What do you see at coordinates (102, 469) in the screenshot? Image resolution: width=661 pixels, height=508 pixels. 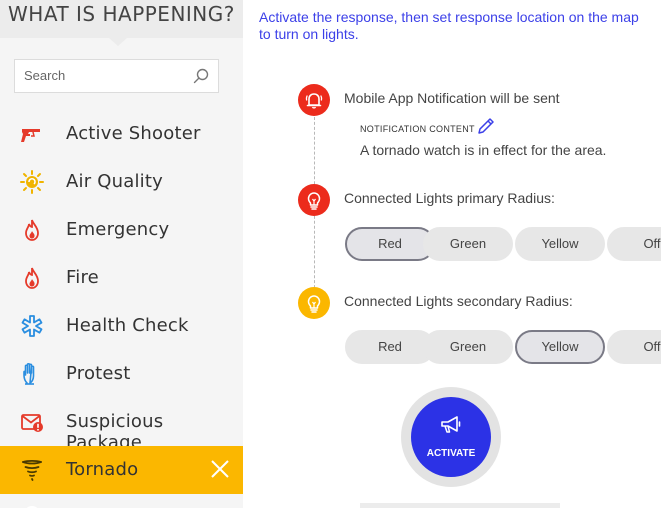 I see `sidebar-item-label: Tornado` at bounding box center [102, 469].